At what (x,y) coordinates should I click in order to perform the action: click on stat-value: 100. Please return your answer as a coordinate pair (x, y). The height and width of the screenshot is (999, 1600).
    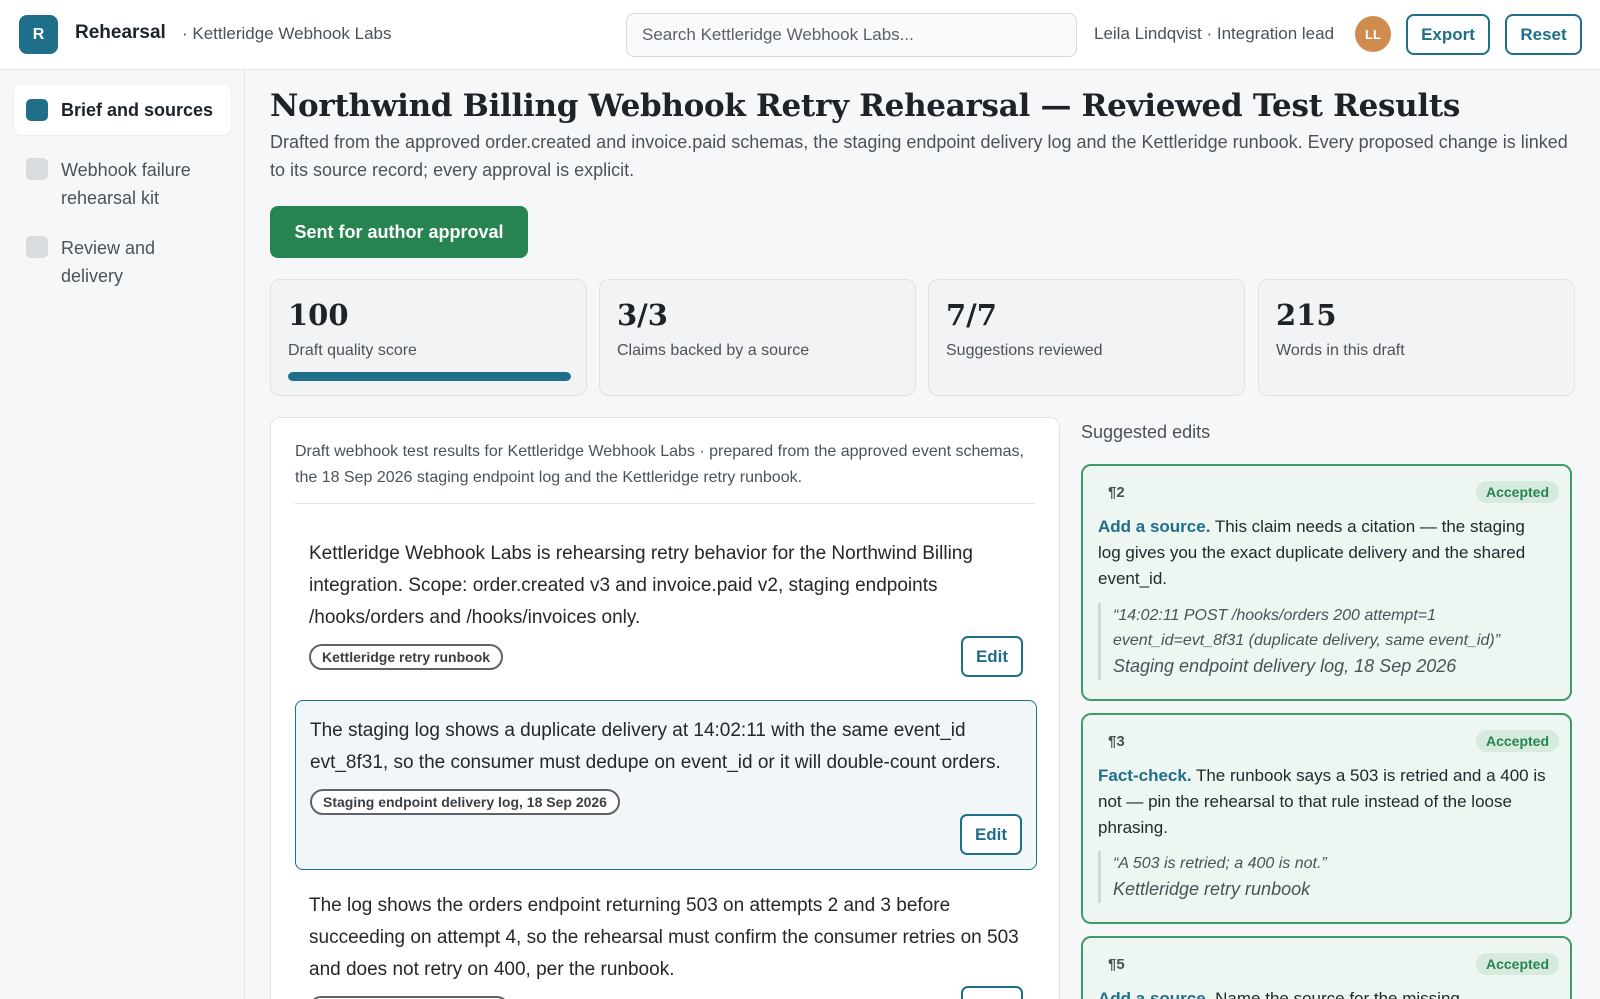
    Looking at the image, I should click on (318, 315).